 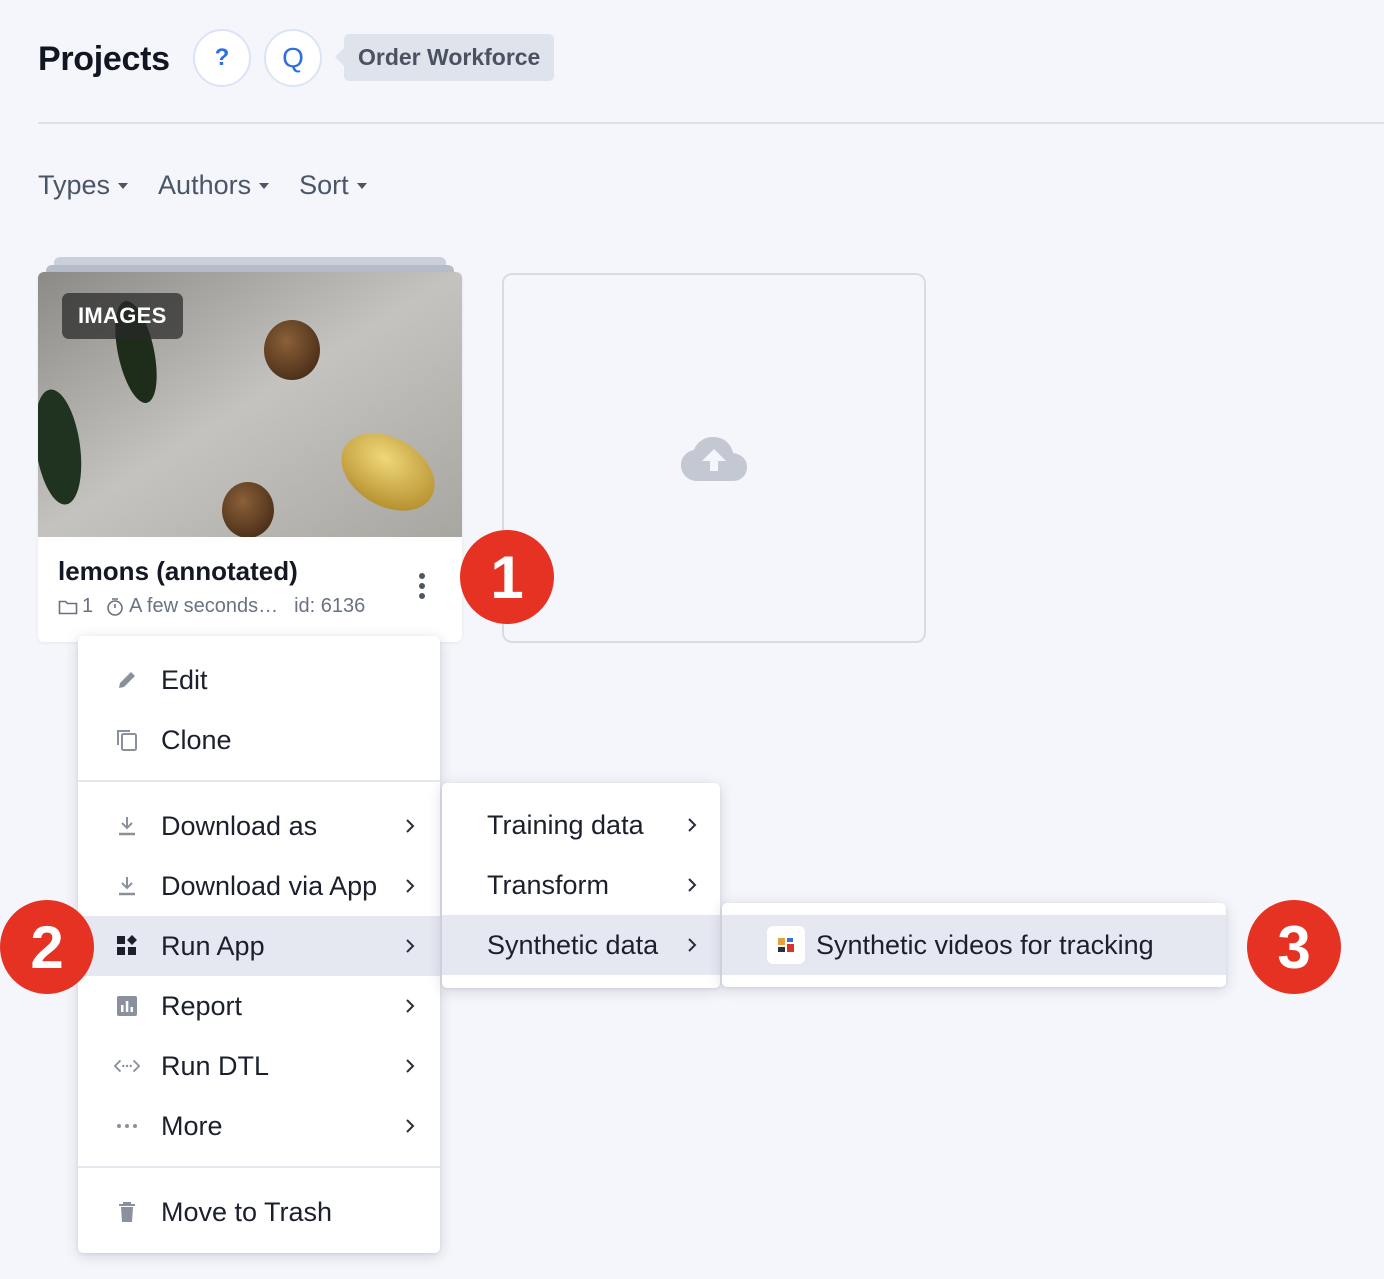 I want to click on more-options-icon, so click(x=422, y=586).